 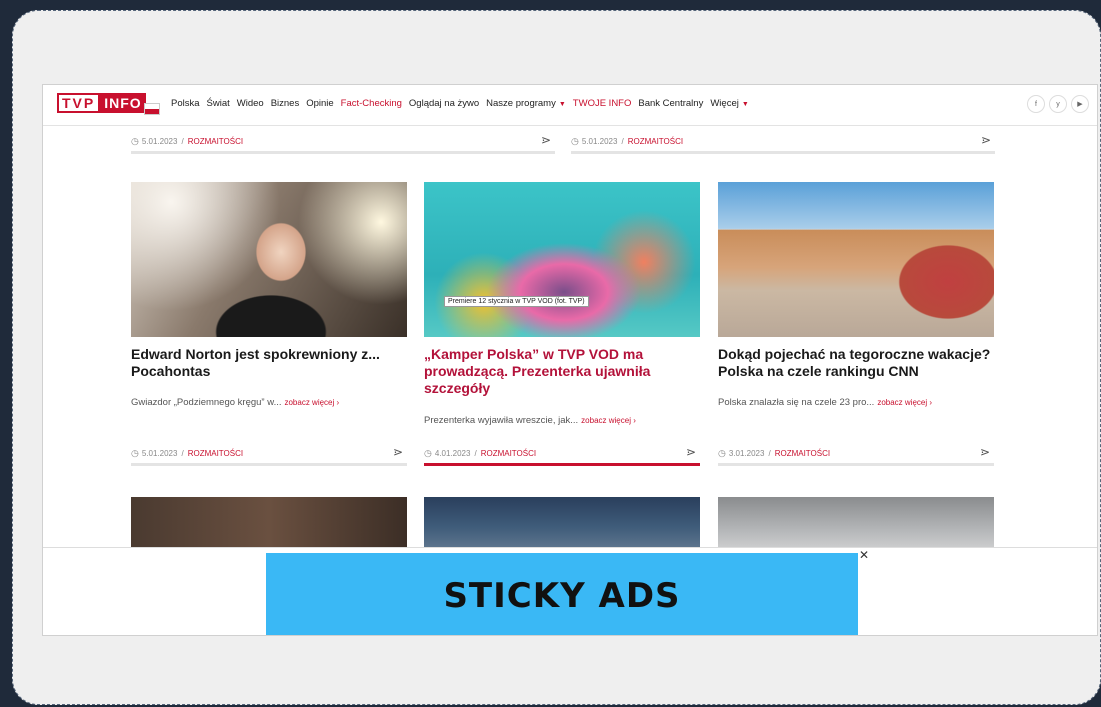 I want to click on logo-info-text: INFO, so click(x=123, y=103).